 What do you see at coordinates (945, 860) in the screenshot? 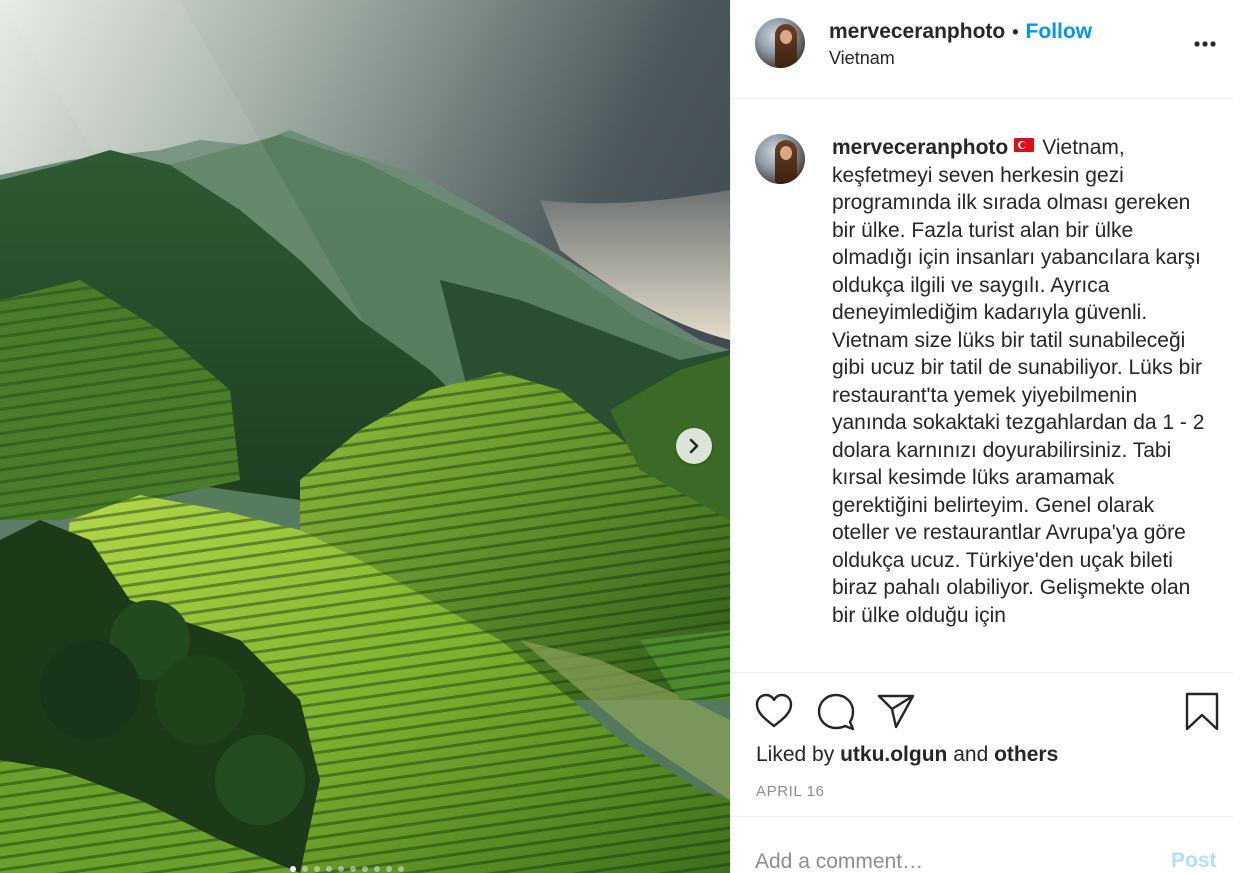
I see `comment-input` at bounding box center [945, 860].